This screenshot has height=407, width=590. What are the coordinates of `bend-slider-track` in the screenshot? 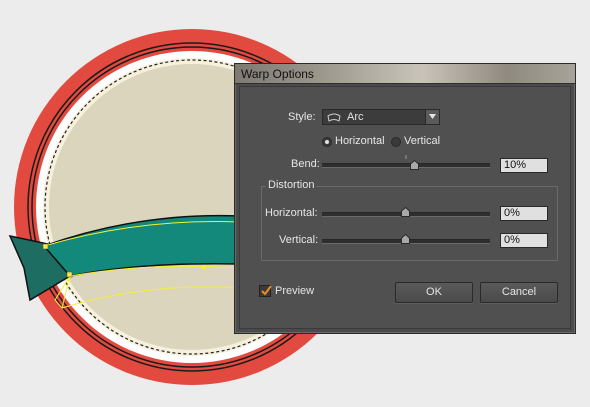 It's located at (406, 165).